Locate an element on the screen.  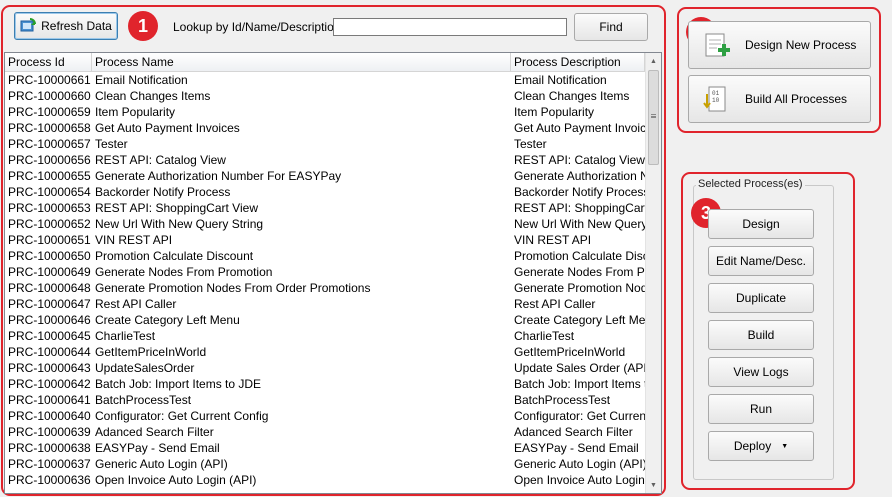
process-id-cell: PRC-10000654 is located at coordinates (49, 192).